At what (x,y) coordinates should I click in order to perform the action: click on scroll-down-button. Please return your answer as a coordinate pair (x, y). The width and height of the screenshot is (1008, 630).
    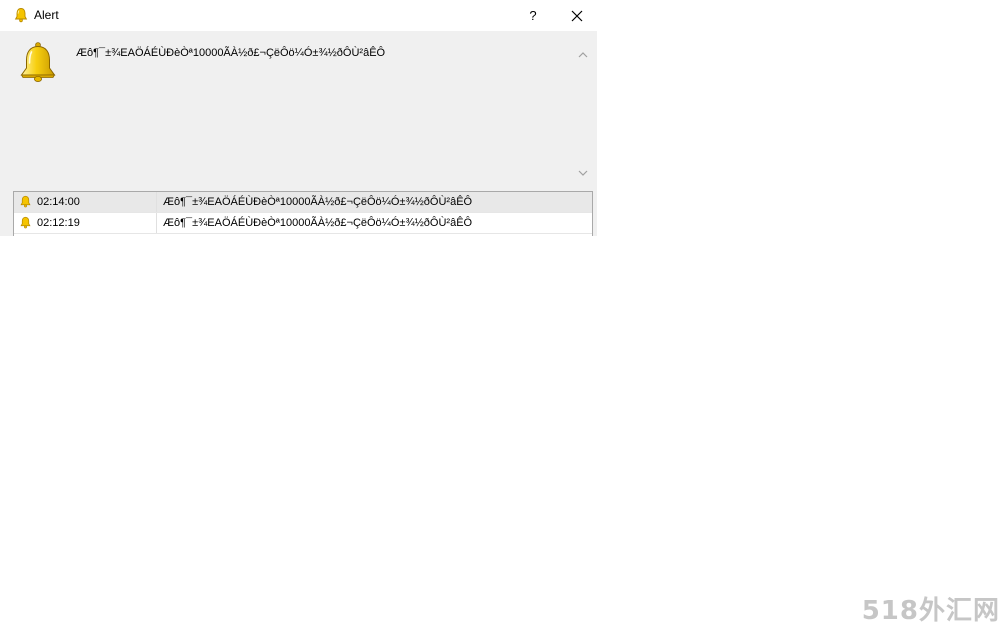
    Looking at the image, I should click on (583, 173).